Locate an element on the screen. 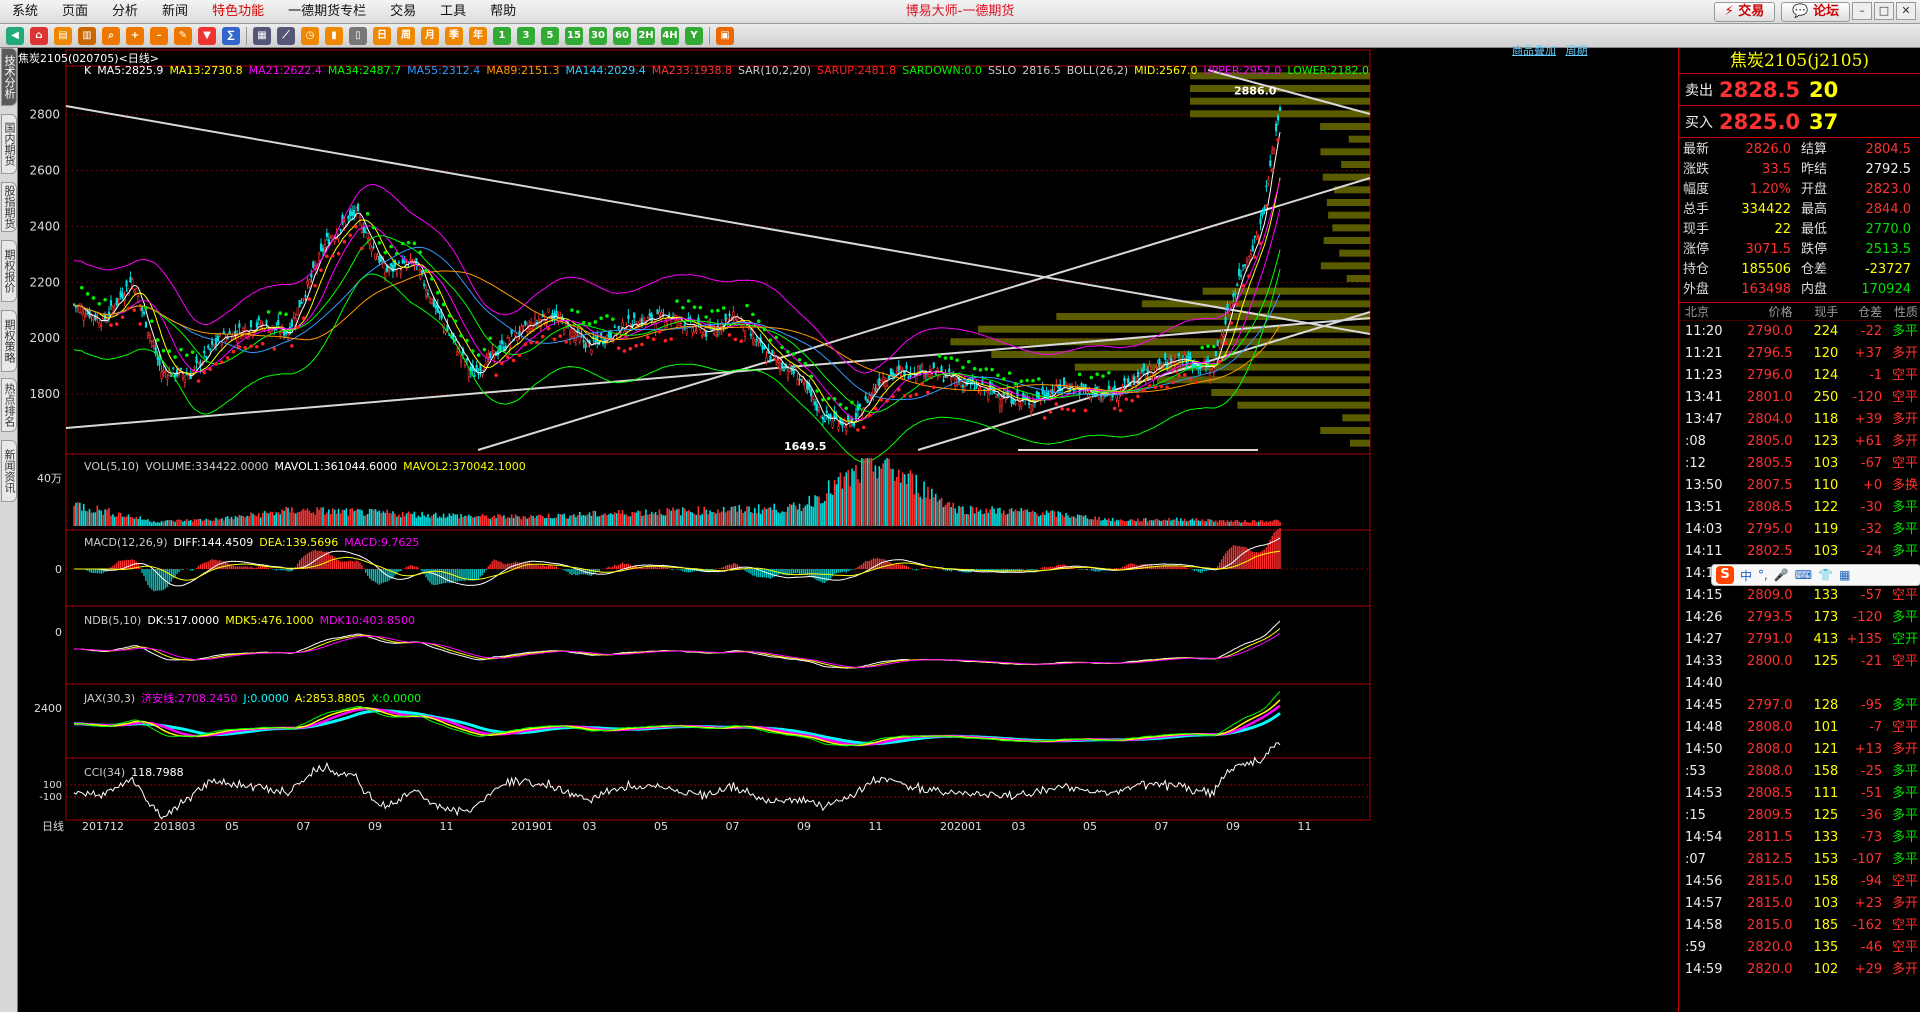  menu-item: 系统 is located at coordinates (25, 12).